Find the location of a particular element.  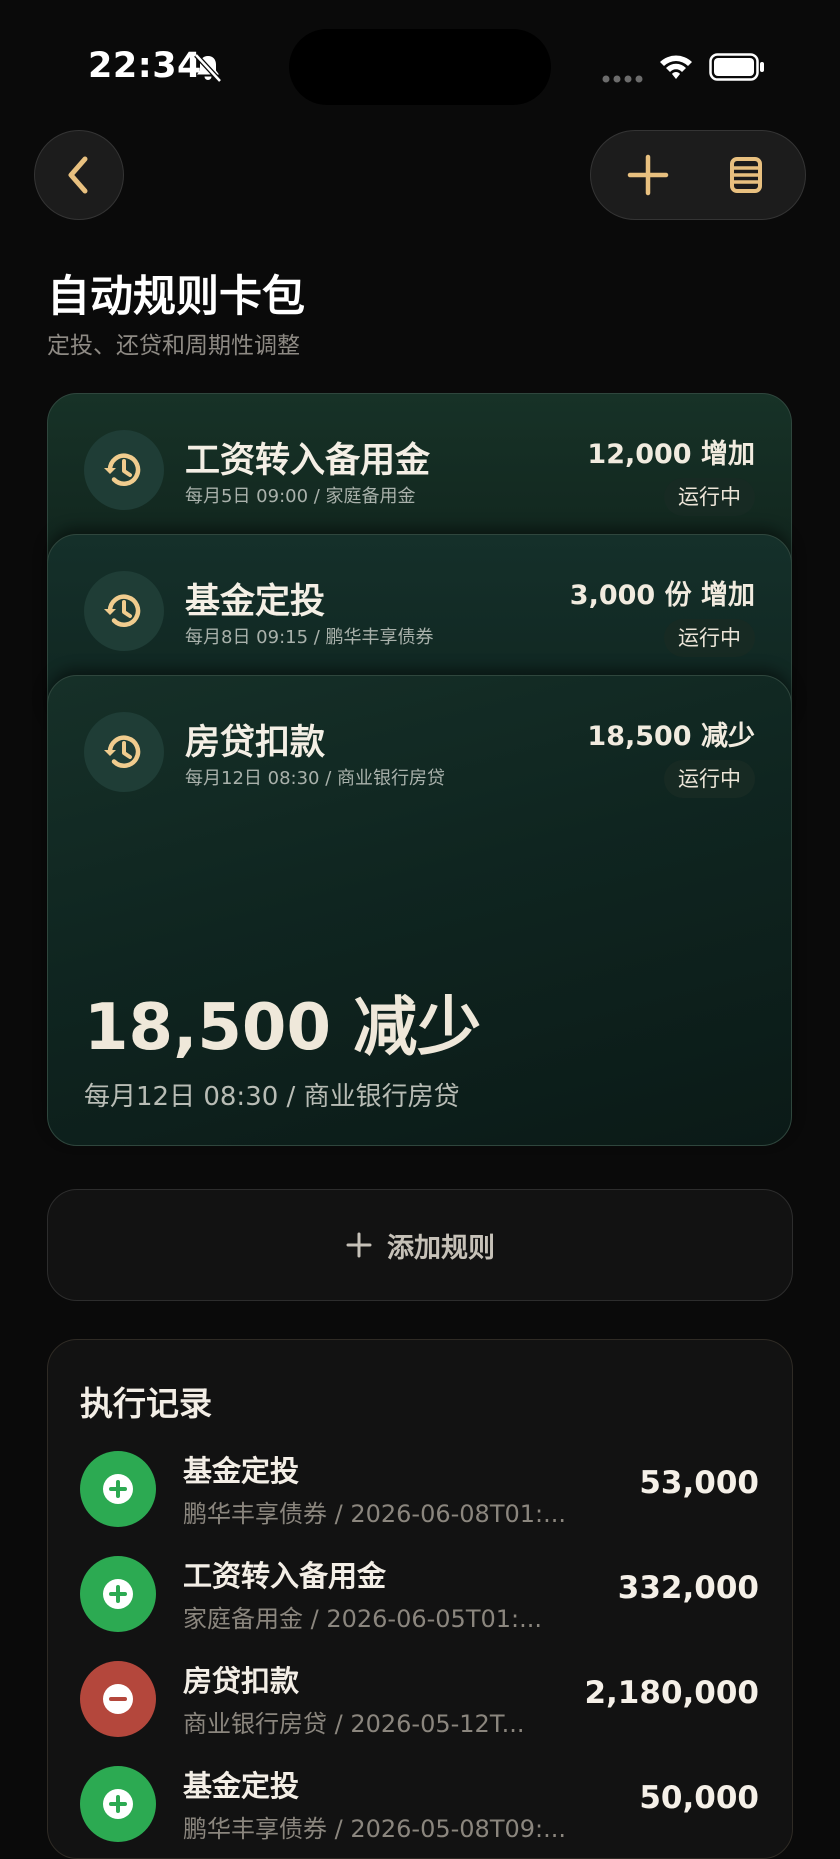

log-amount: 50,000 is located at coordinates (699, 1798).